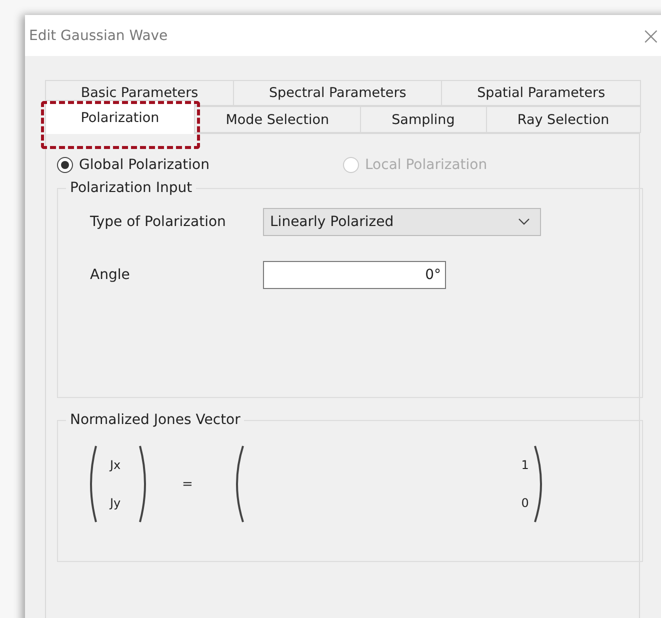 This screenshot has width=661, height=618. What do you see at coordinates (277, 119) in the screenshot?
I see `tab: Mode Selection` at bounding box center [277, 119].